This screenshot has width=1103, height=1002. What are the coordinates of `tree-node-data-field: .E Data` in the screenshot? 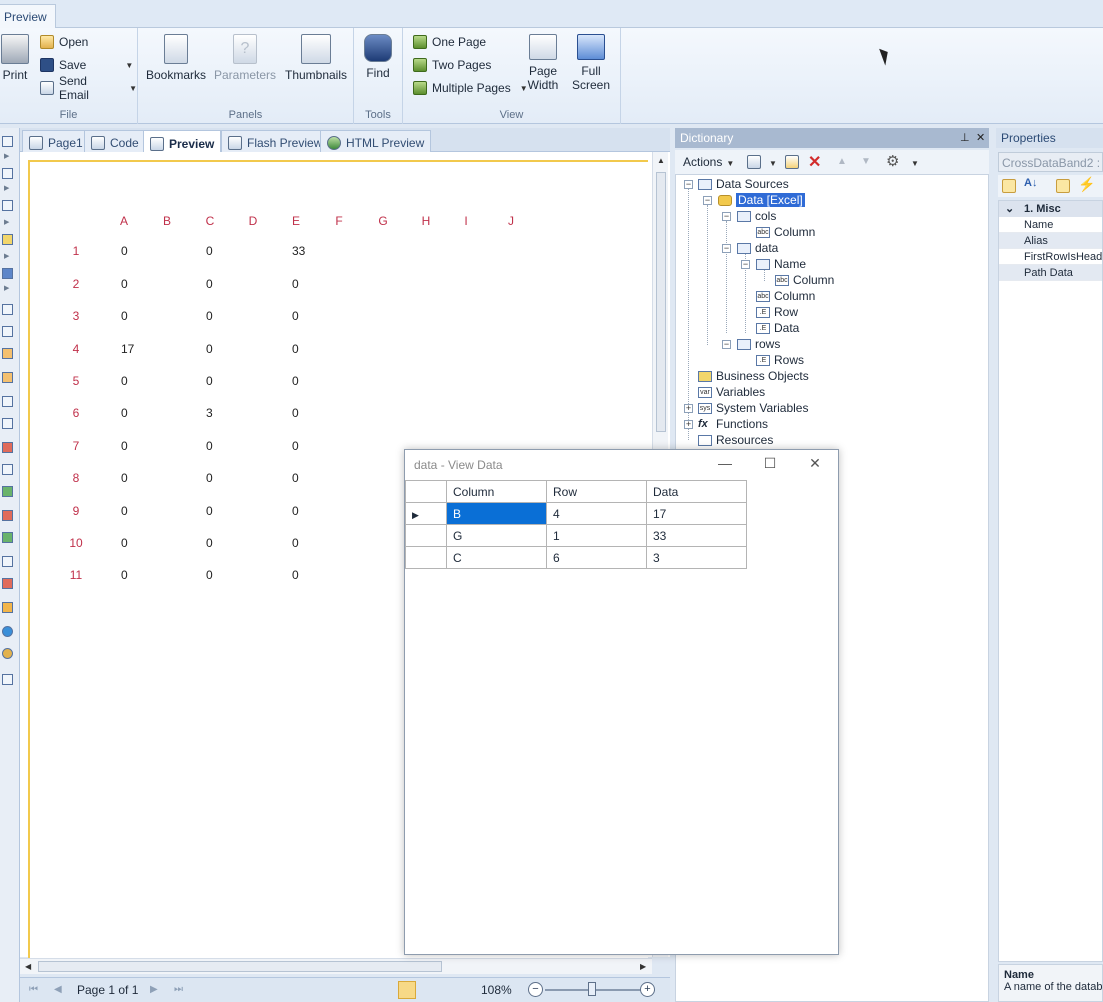 It's located at (777, 328).